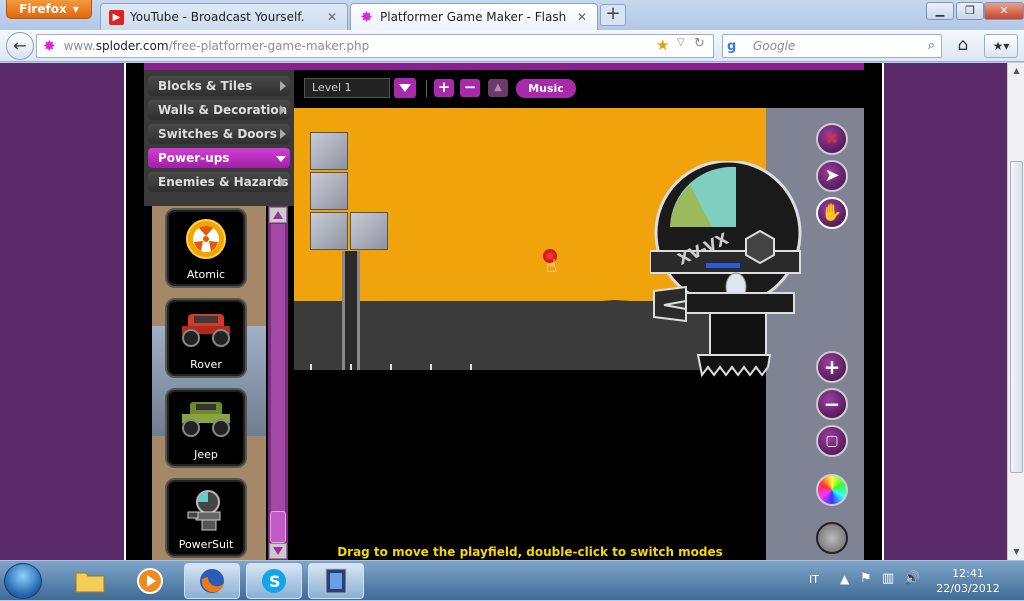 The height and width of the screenshot is (601, 1024). What do you see at coordinates (1001, 46) in the screenshot?
I see `bookmarks-button: ★▾` at bounding box center [1001, 46].